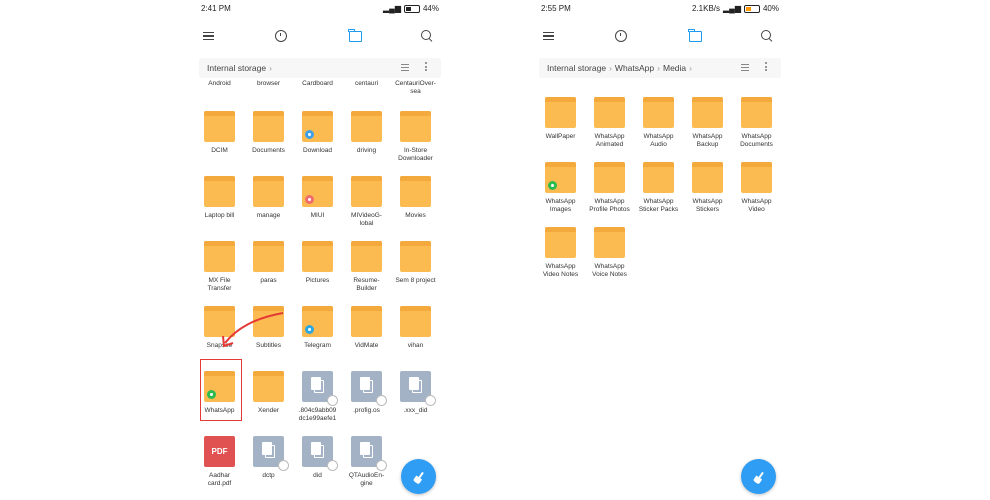 The image size is (990, 500). What do you see at coordinates (766, 67) in the screenshot?
I see `more-icon` at bounding box center [766, 67].